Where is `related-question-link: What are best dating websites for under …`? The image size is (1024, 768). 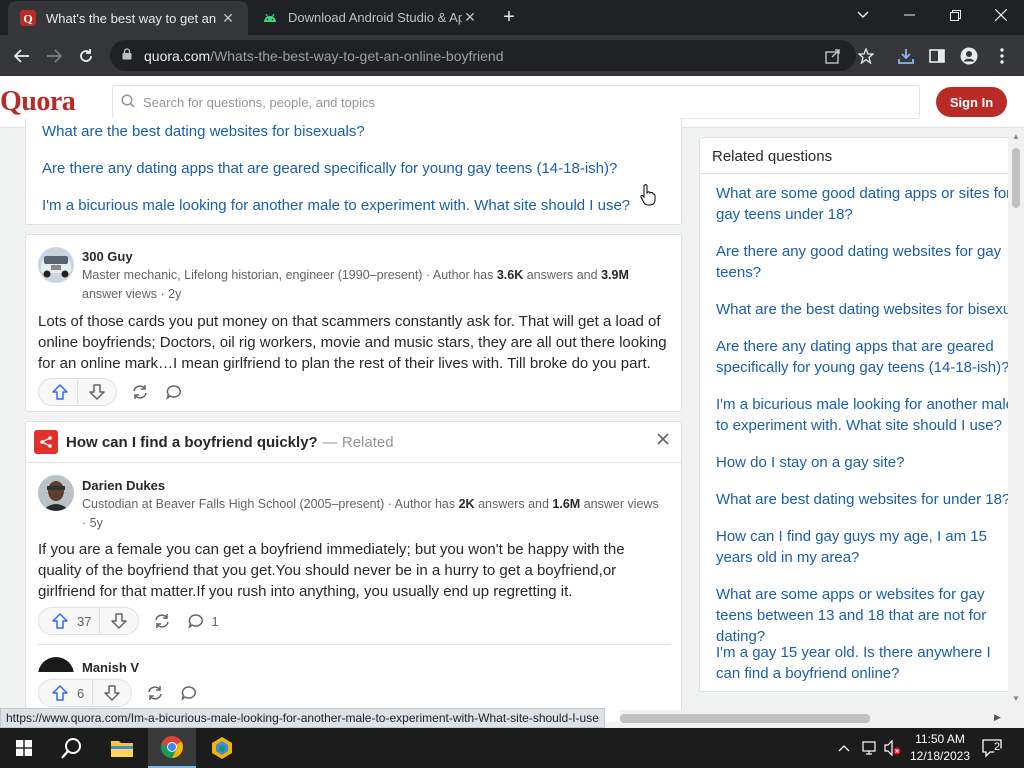
related-question-link: What are best dating websites for under … is located at coordinates (862, 499).